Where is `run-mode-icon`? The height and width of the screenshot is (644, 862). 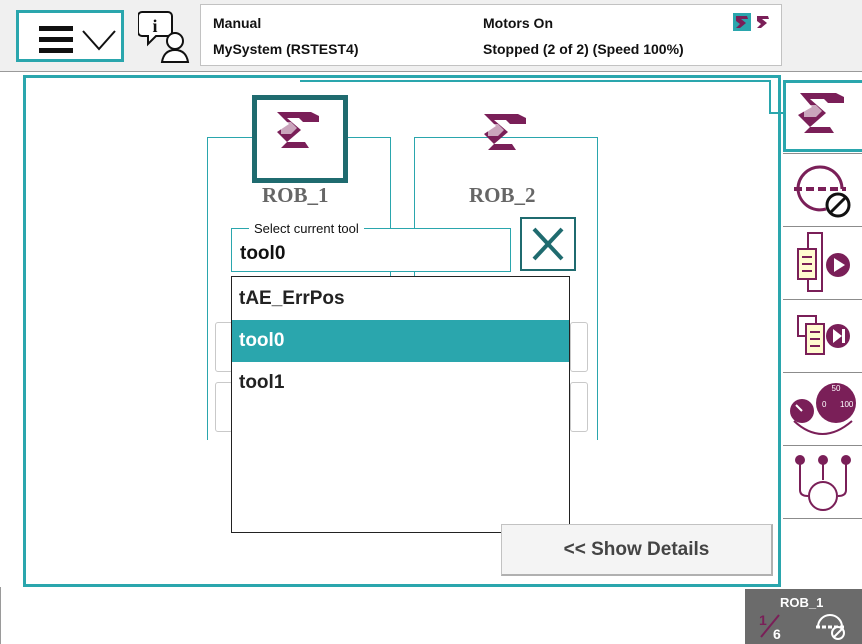
run-mode-icon is located at coordinates (823, 262).